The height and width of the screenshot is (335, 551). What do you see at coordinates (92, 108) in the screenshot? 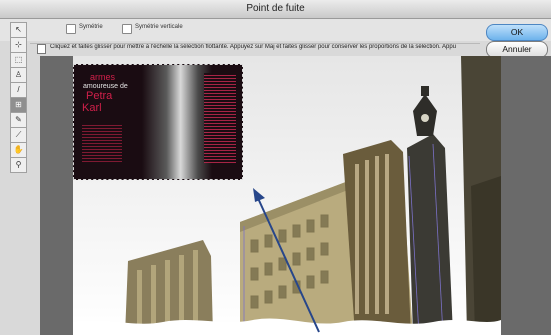
I see `poster-line-4: Karl` at bounding box center [92, 108].